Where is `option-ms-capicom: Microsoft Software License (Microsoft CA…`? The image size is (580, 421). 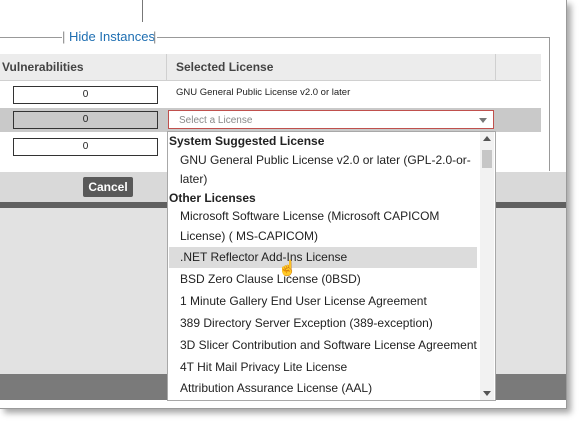
option-ms-capicom: Microsoft Software License (Microsoft CA… is located at coordinates (309, 216).